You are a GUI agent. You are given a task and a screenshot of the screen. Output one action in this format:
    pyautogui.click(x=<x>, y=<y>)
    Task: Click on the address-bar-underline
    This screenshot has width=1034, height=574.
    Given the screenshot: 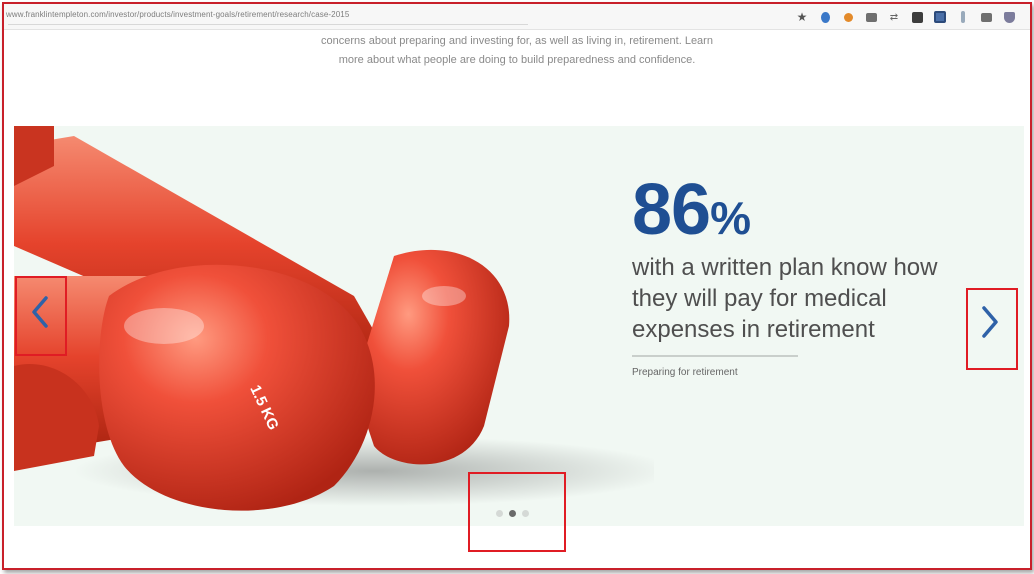 What is the action you would take?
    pyautogui.click(x=268, y=24)
    